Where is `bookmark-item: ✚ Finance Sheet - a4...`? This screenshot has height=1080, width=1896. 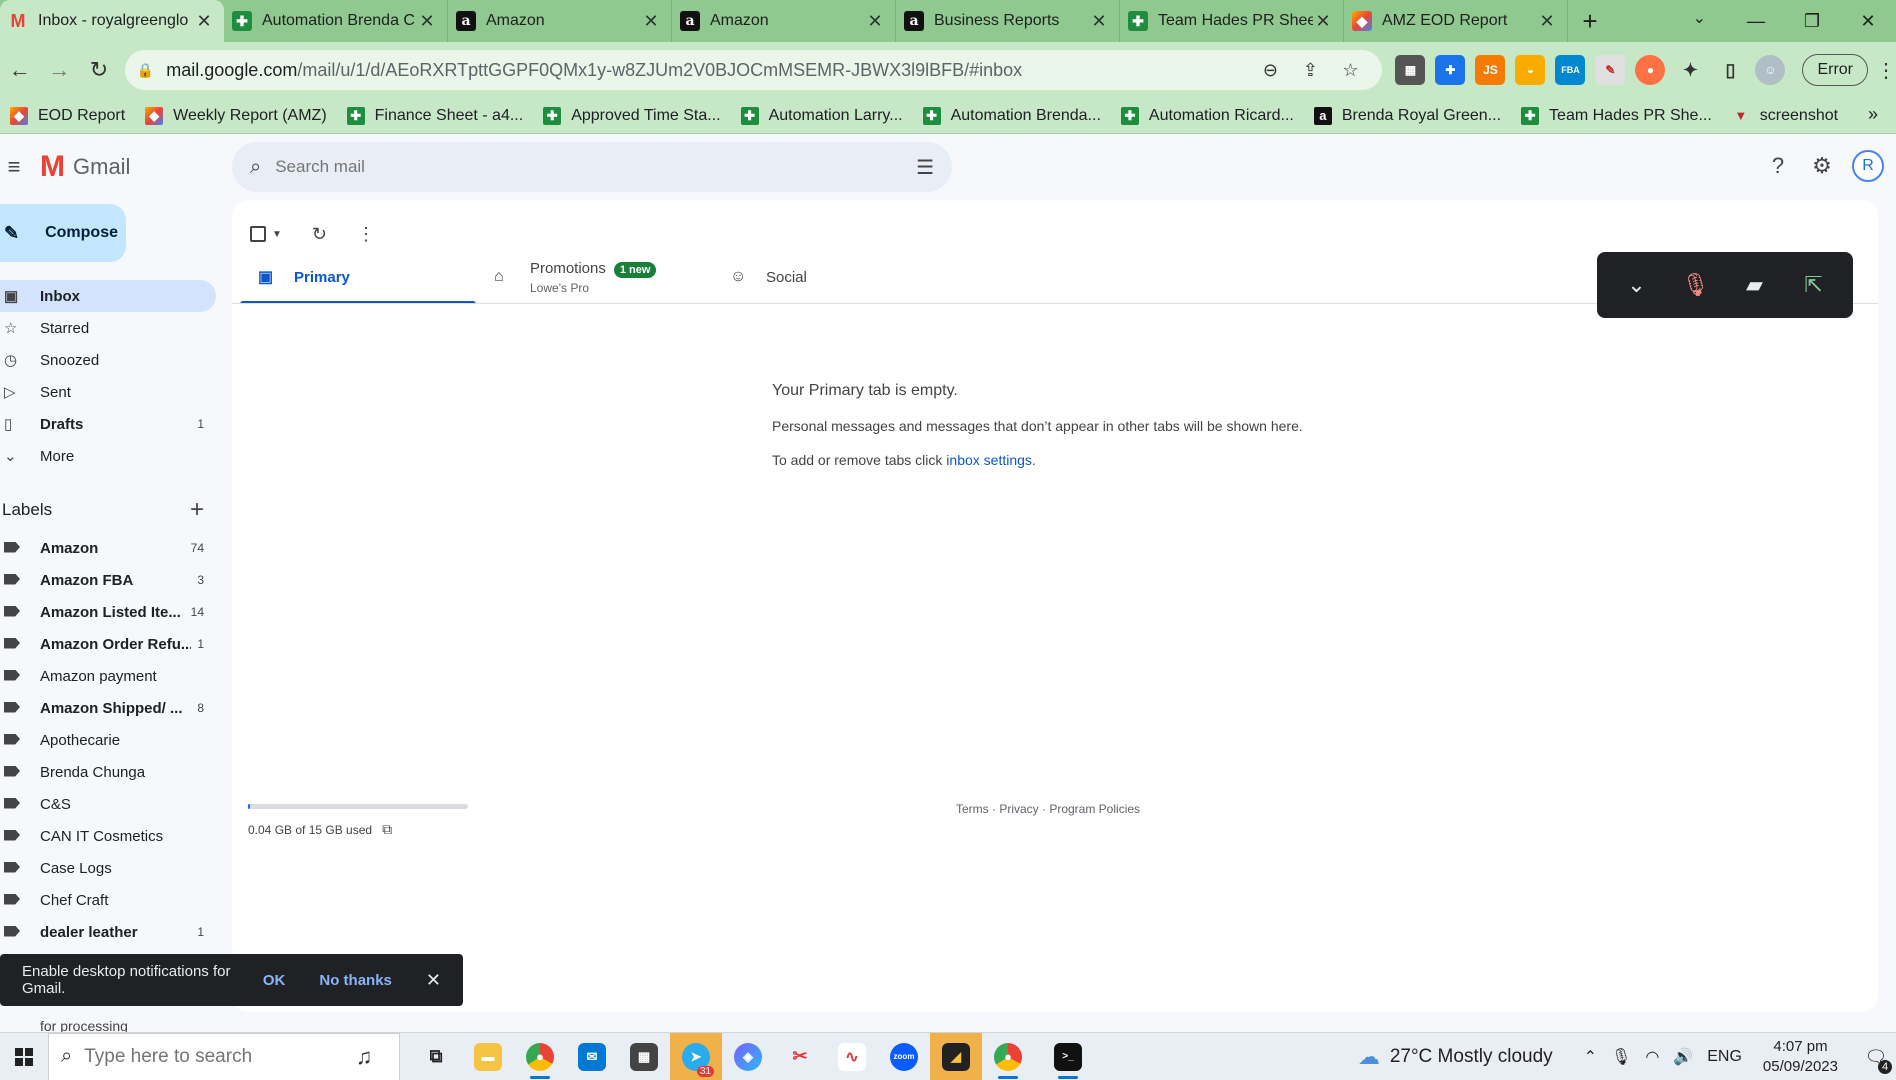 bookmark-item: ✚ Finance Sheet - a4... is located at coordinates (435, 115).